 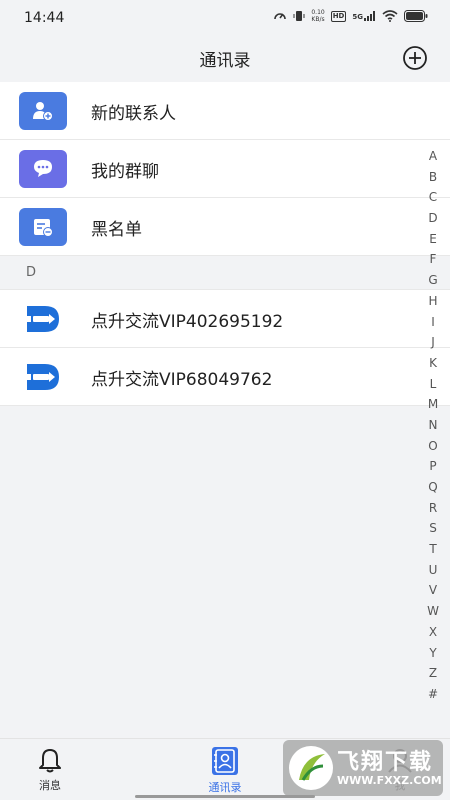 I want to click on contact-name: 点升交流VIP402695192, so click(x=187, y=322).